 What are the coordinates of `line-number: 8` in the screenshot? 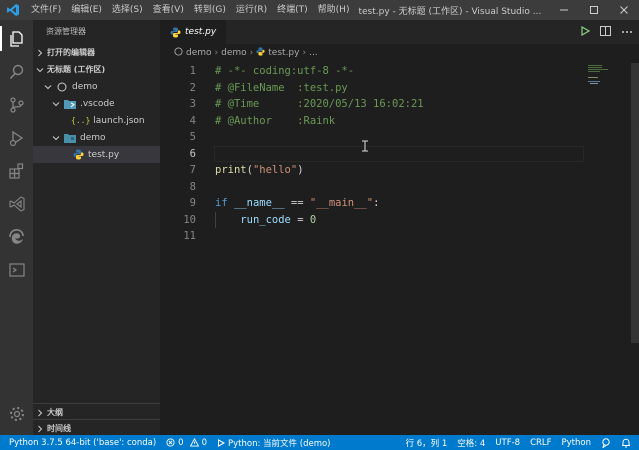 It's located at (192, 186).